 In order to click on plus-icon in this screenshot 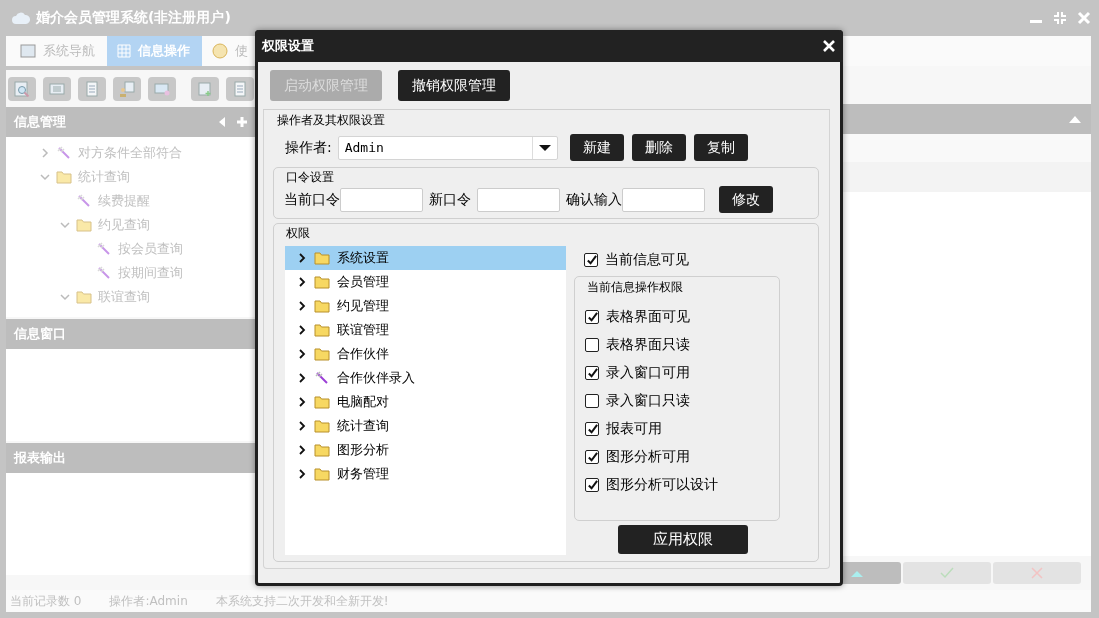, I will do `click(242, 122)`.